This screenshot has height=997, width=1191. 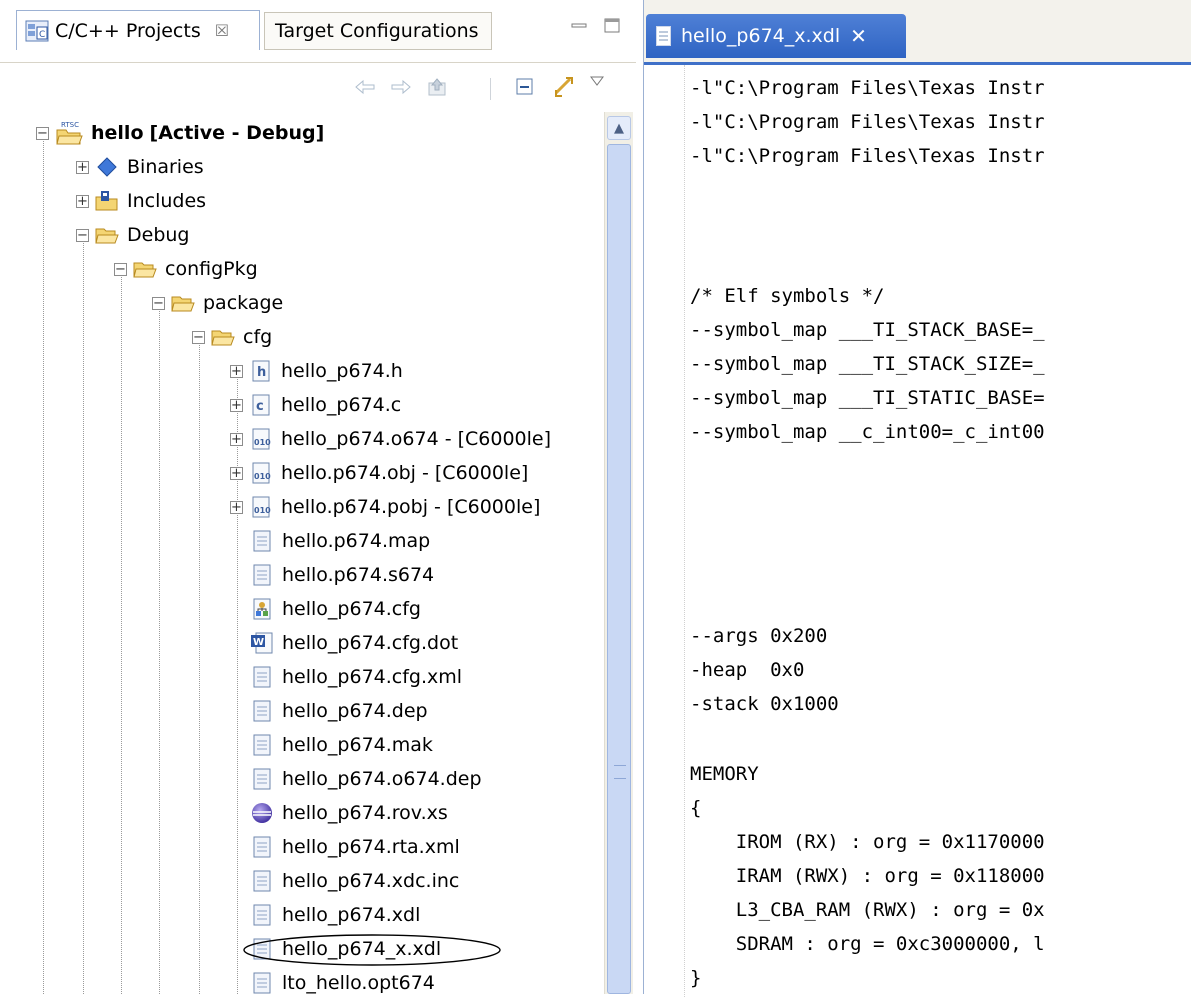 What do you see at coordinates (365, 813) in the screenshot?
I see `item-label: hello_p674.rov.xs` at bounding box center [365, 813].